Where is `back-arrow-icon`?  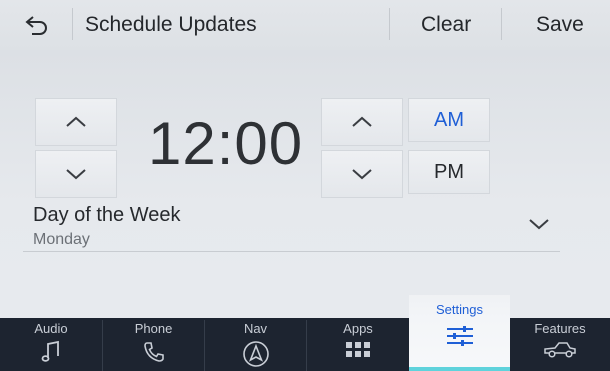
back-arrow-icon is located at coordinates (36, 25).